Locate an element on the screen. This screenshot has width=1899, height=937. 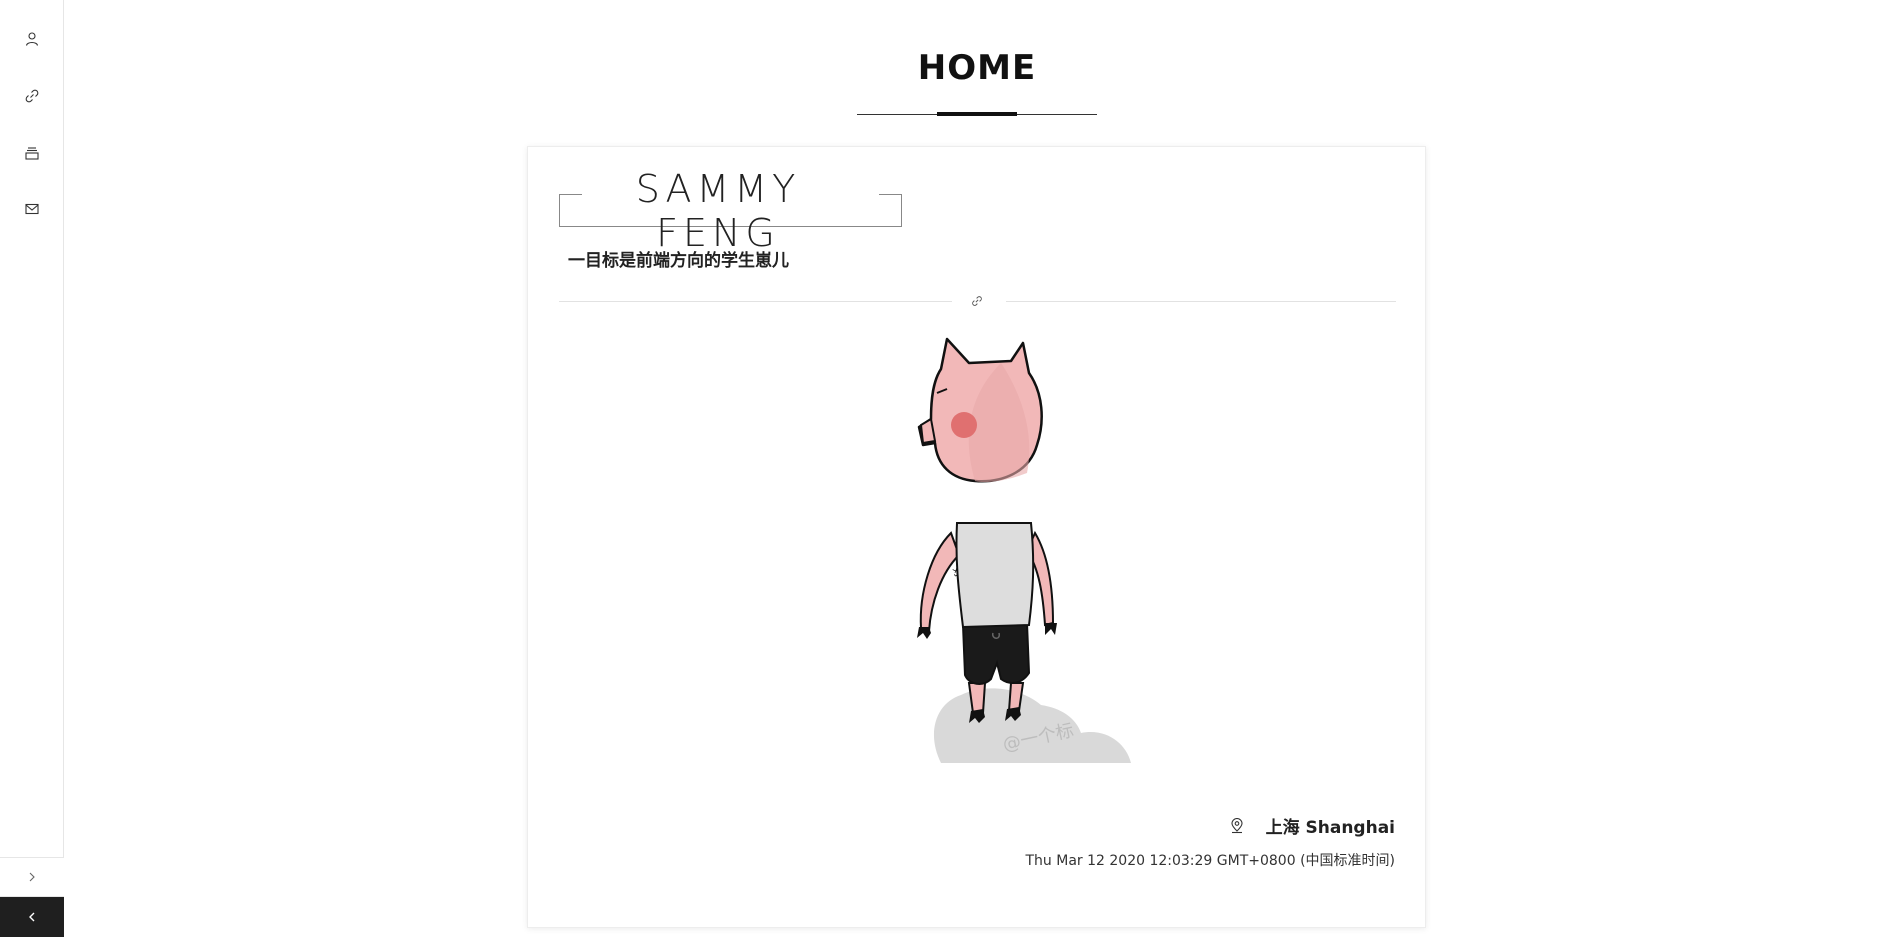
chevron-right-icon is located at coordinates (32, 877).